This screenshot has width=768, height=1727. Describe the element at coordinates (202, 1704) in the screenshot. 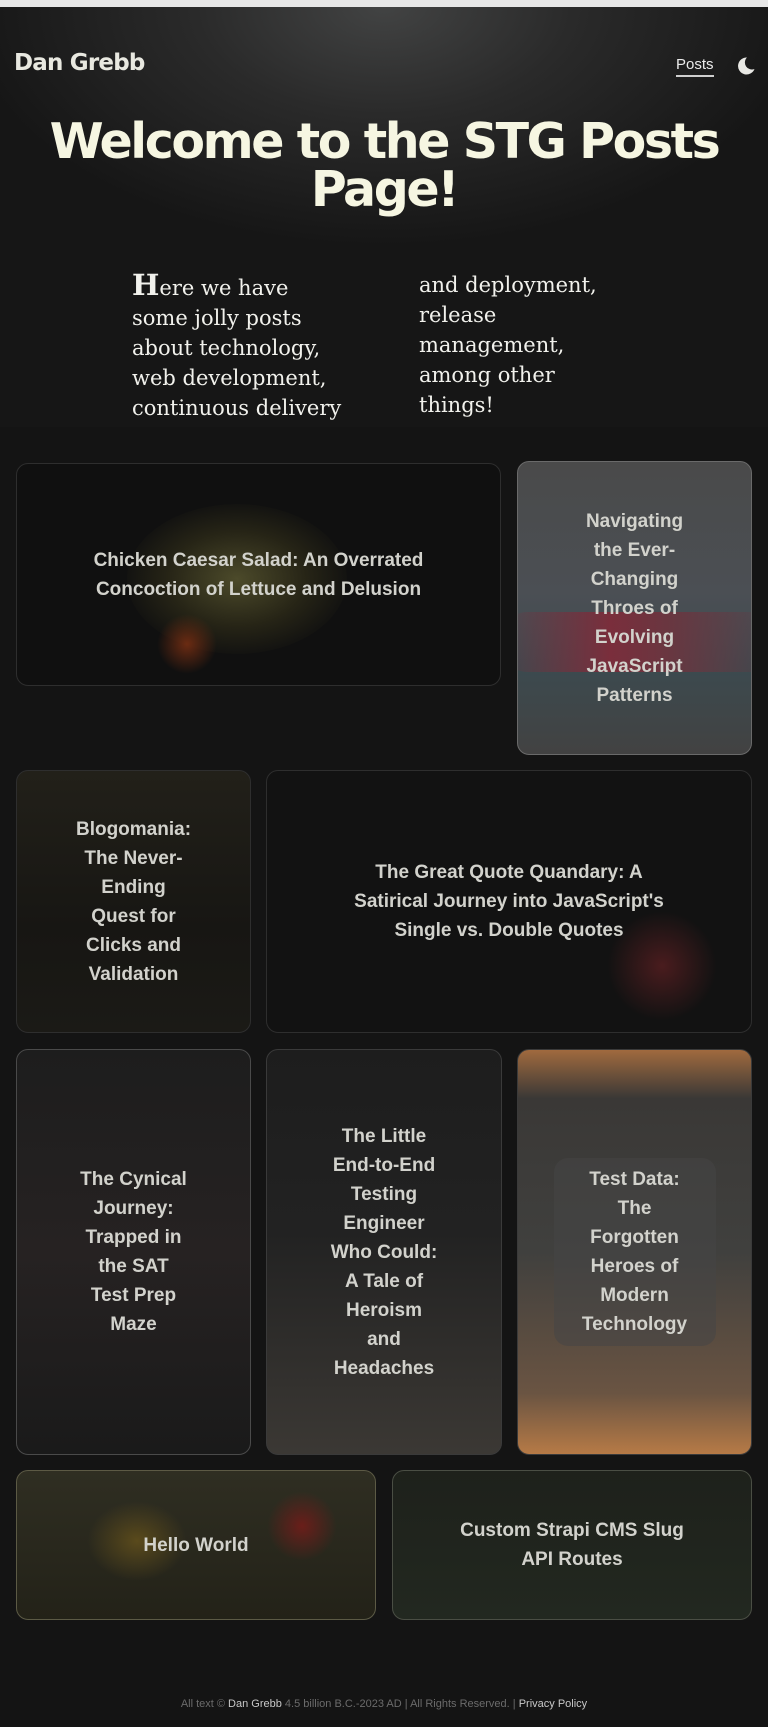

I see `footer-prefix: All text ©` at that location.